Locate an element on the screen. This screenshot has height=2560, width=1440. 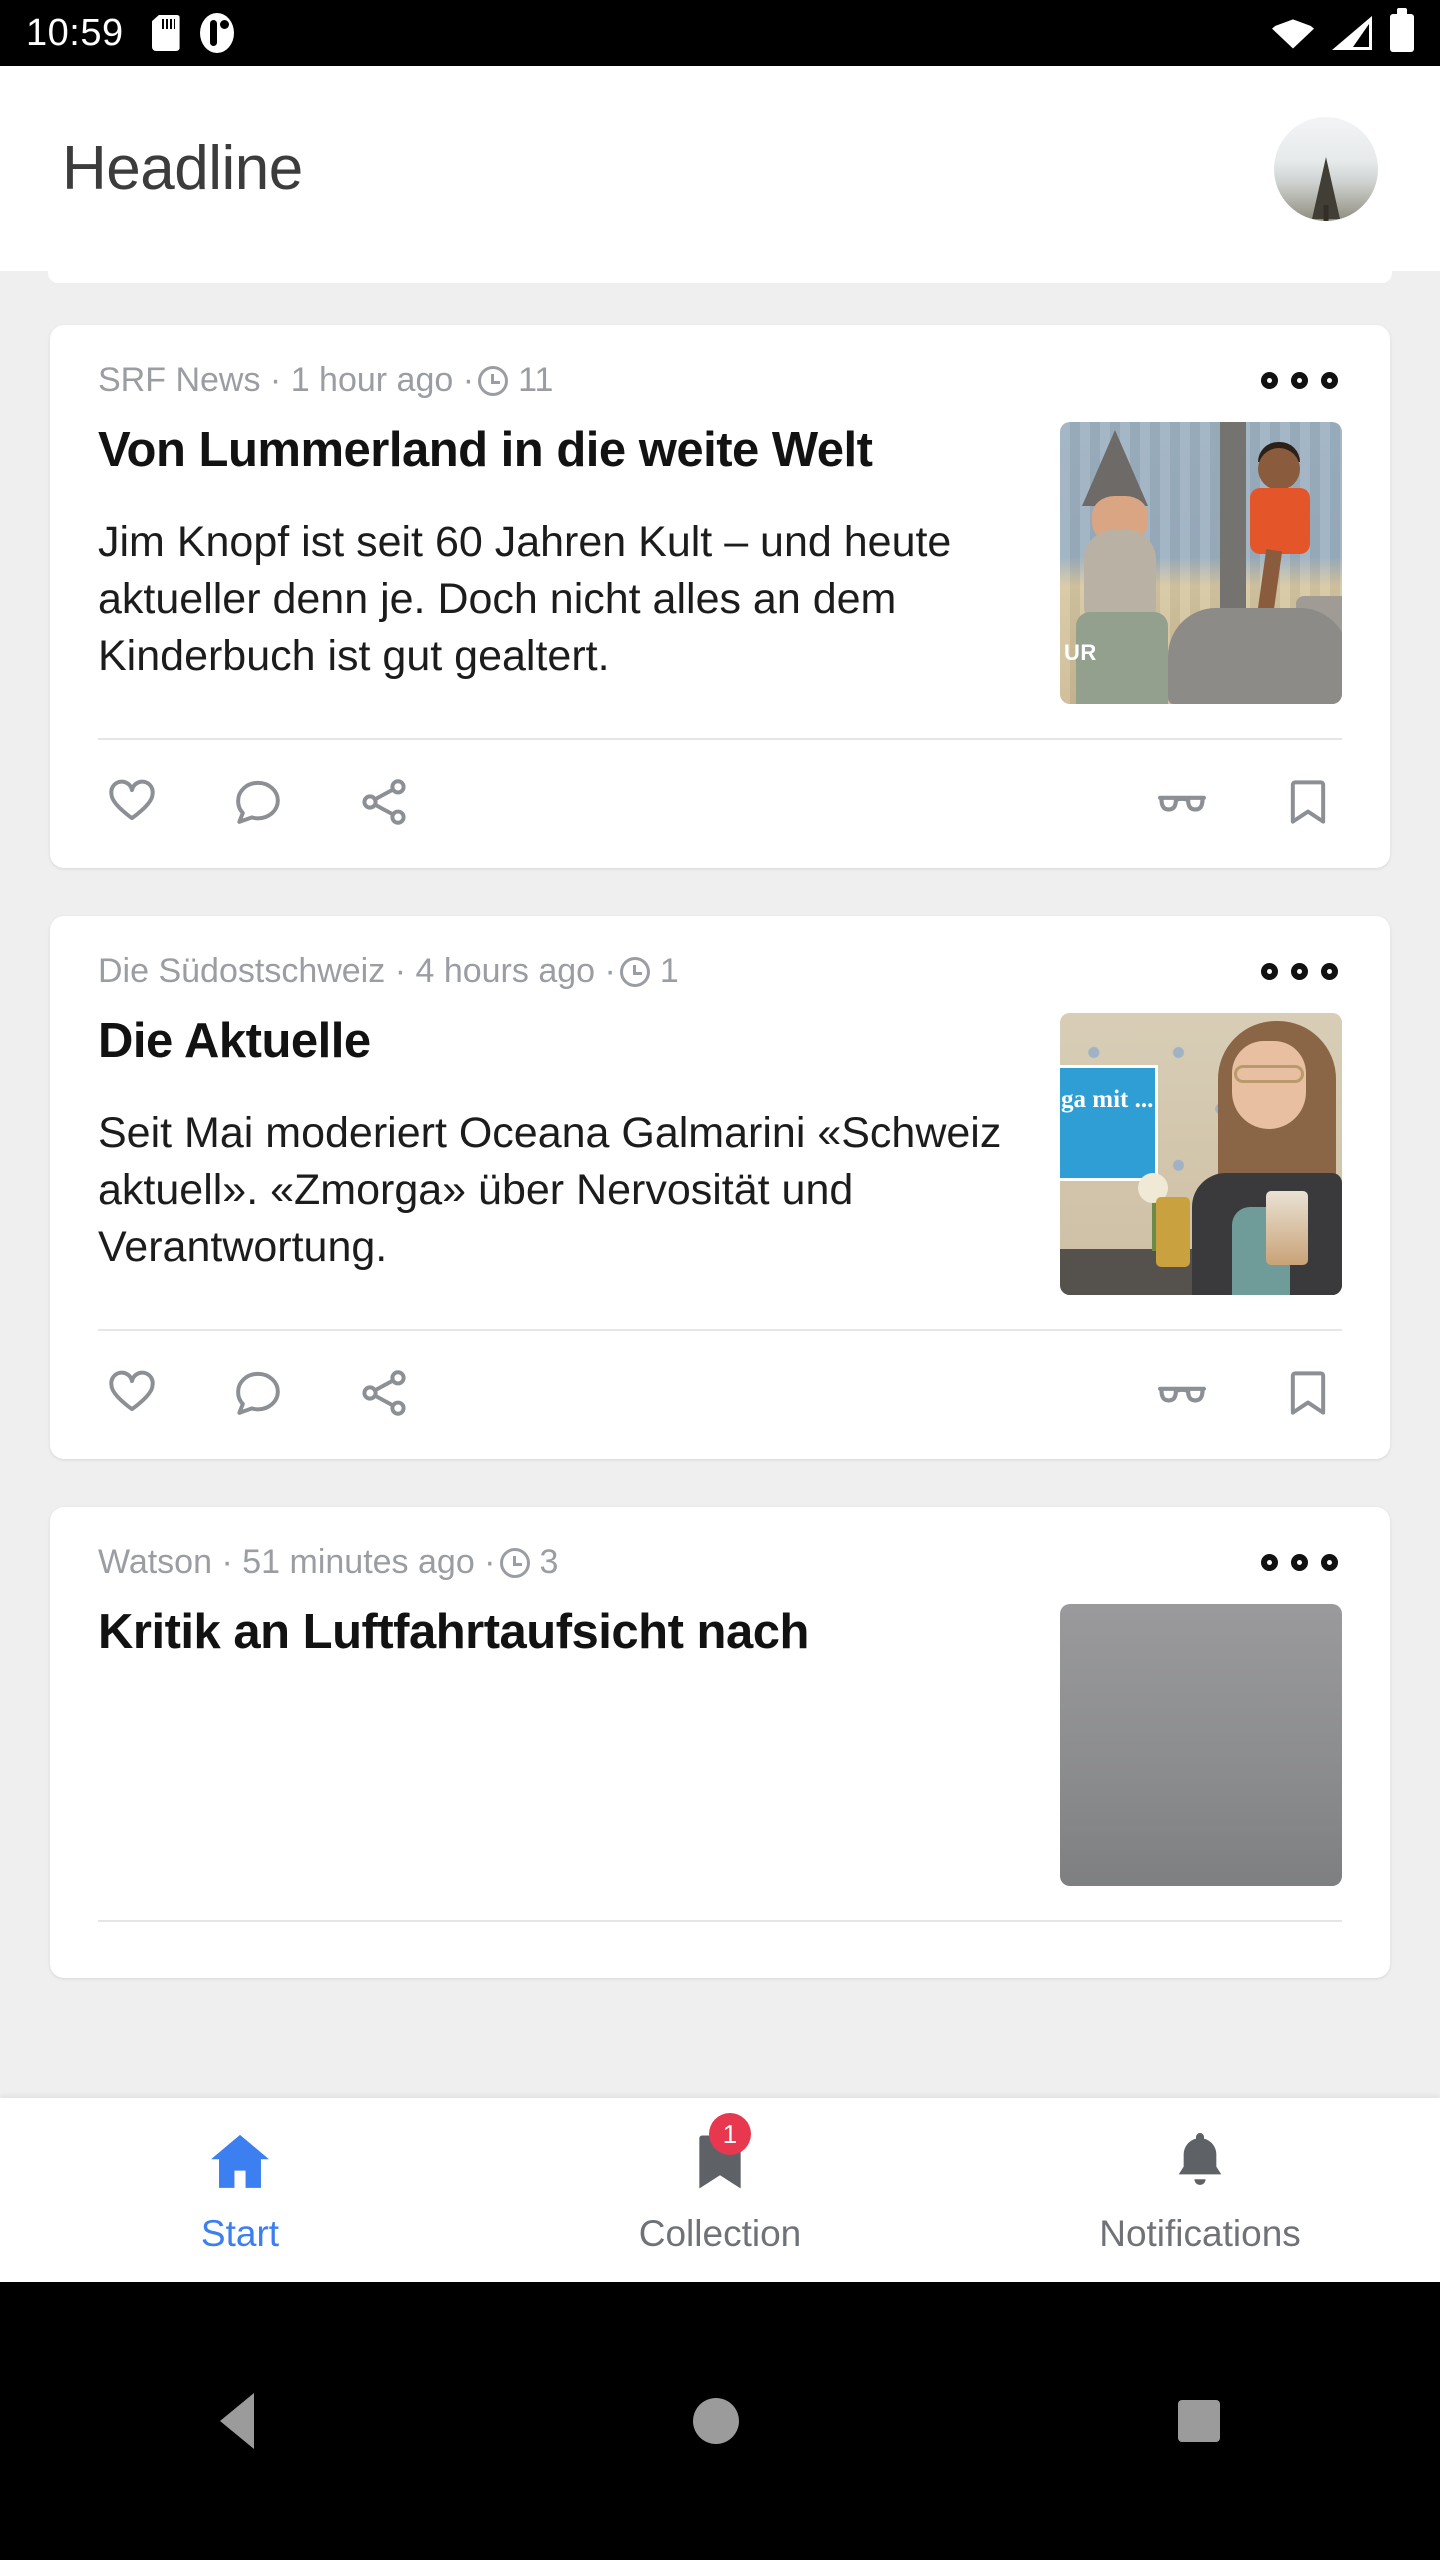
nav-item-collection: 1 Collection is located at coordinates (720, 2184).